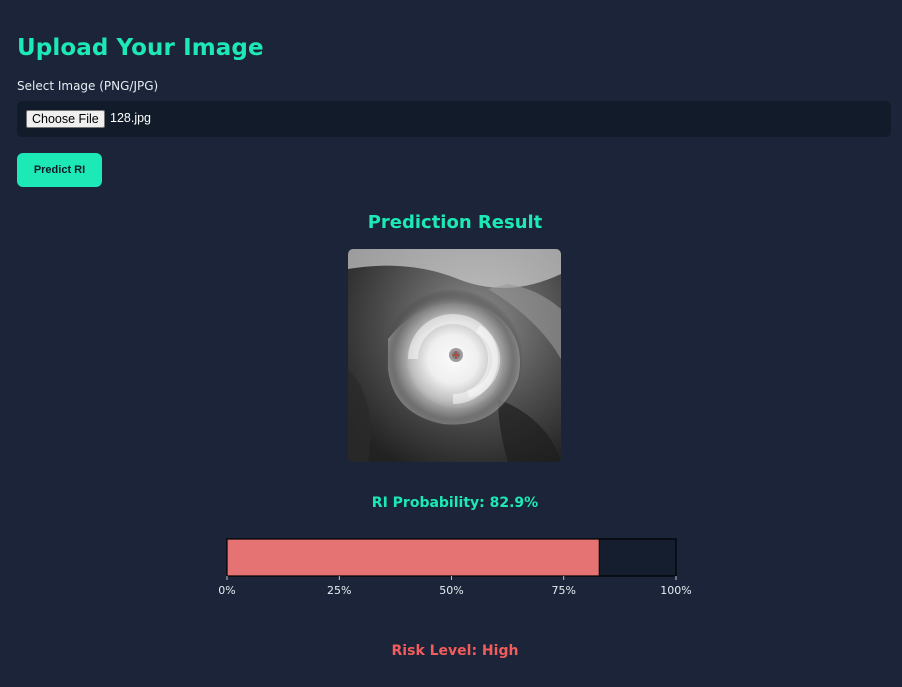 Image resolution: width=902 pixels, height=687 pixels. I want to click on ri-probability-text: RI Probability: 82.9%, so click(455, 503).